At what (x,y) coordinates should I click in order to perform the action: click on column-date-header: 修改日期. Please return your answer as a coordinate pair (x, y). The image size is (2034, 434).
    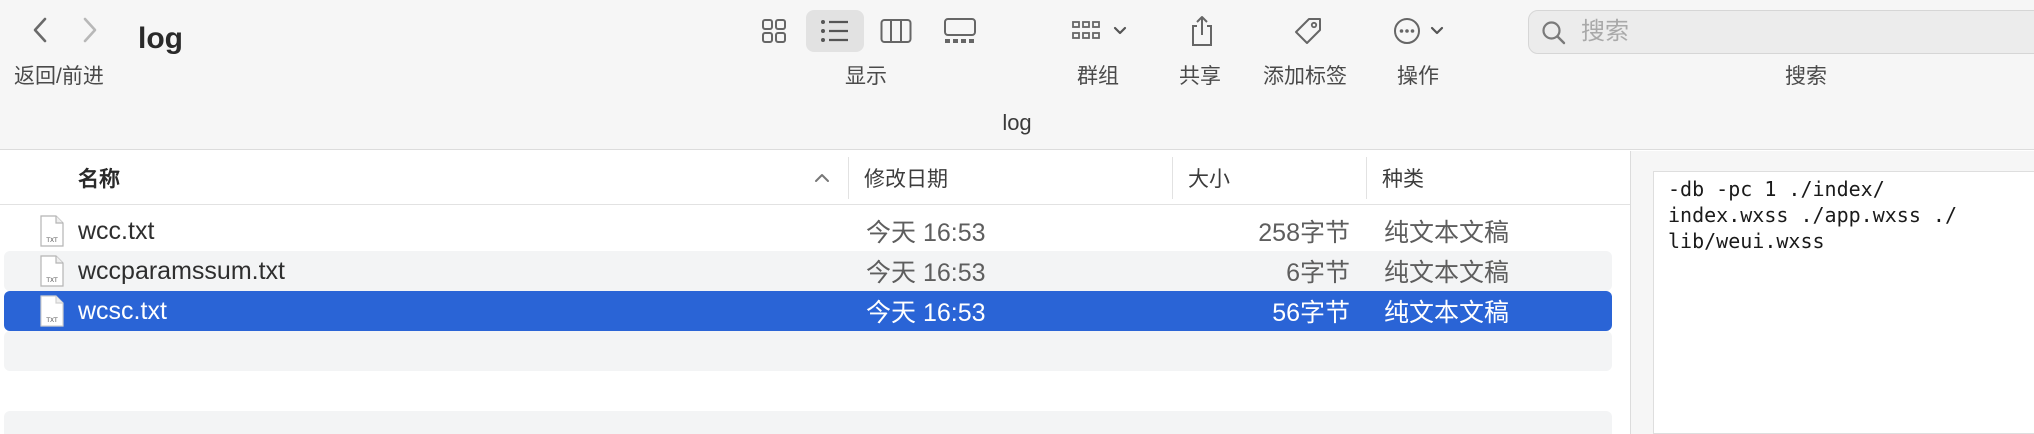
    Looking at the image, I should click on (906, 178).